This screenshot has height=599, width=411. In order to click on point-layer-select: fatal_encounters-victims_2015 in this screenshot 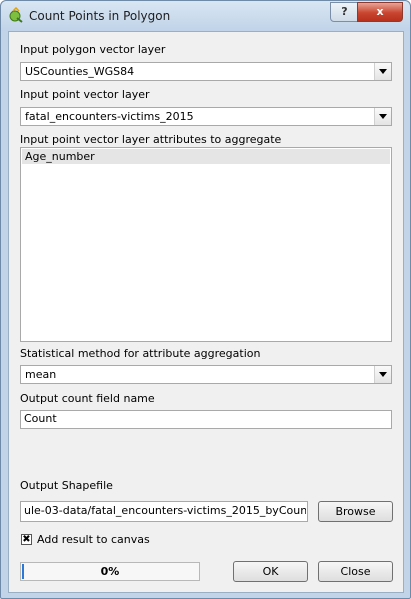, I will do `click(206, 116)`.